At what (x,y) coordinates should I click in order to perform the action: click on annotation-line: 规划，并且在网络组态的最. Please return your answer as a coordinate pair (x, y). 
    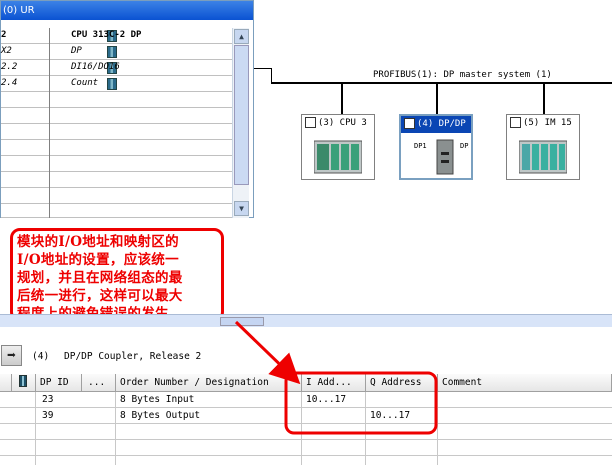
    Looking at the image, I should click on (100, 278).